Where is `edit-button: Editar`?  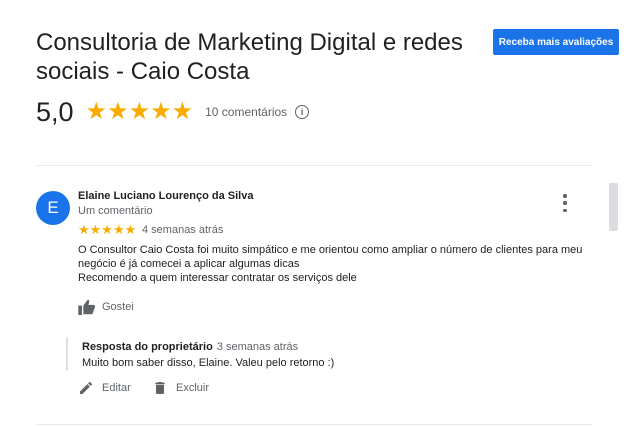
edit-button: Editar is located at coordinates (104, 388).